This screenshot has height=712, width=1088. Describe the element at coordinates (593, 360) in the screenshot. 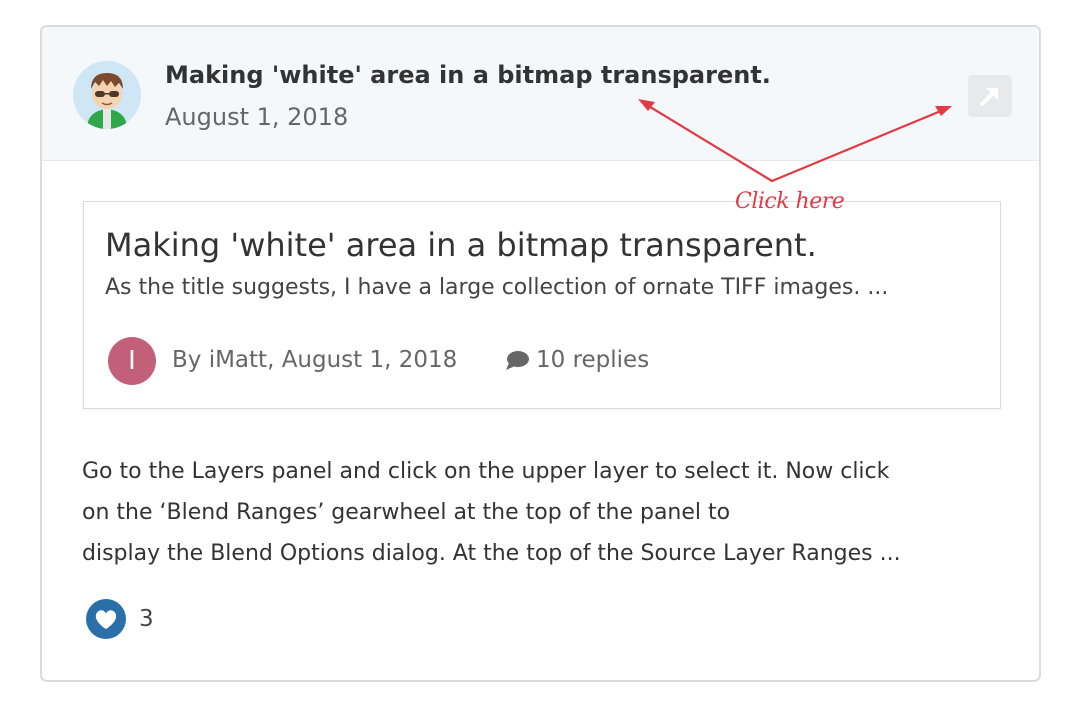

I see `replies-label: 10 replies` at that location.